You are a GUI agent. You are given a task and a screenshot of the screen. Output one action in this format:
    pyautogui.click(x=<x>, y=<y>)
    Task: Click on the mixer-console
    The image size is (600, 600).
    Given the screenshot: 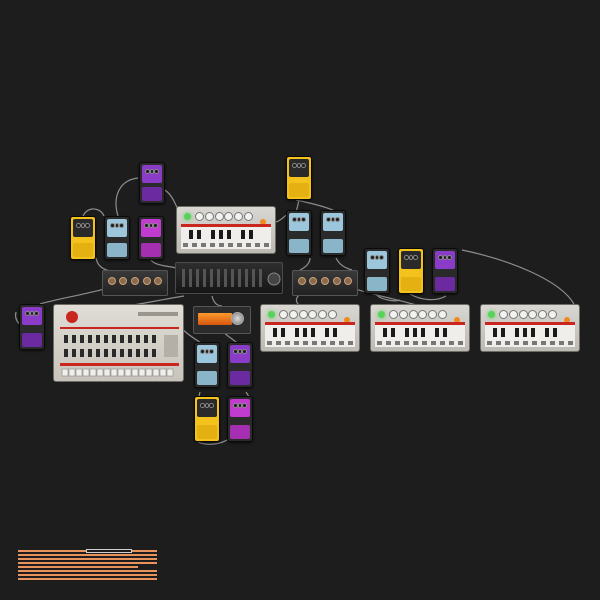 What is the action you would take?
    pyautogui.click(x=229, y=278)
    